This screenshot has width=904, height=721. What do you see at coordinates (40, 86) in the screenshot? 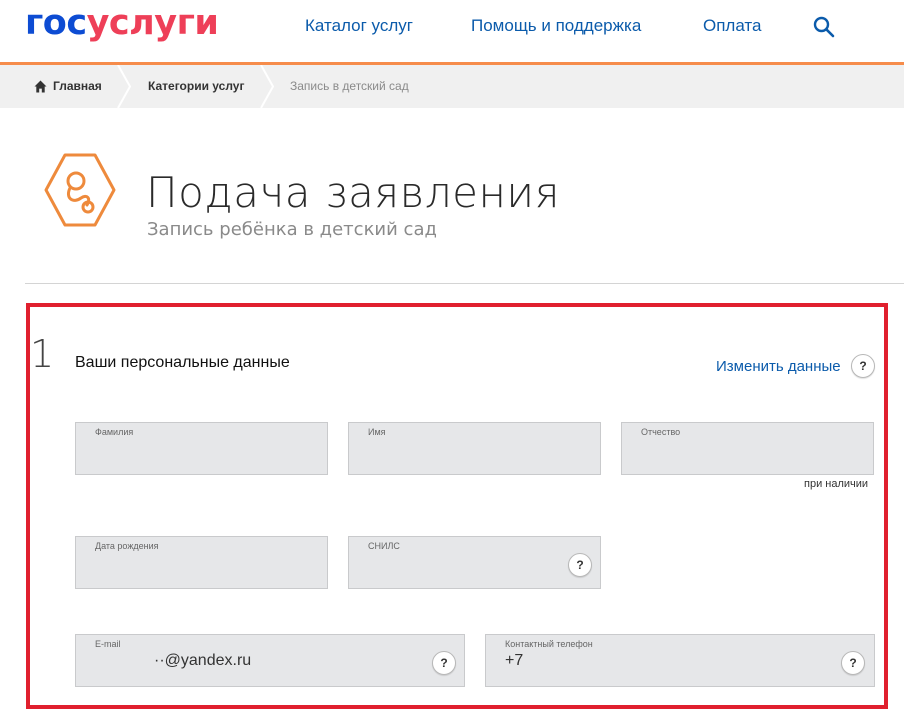
I see `home-icon` at bounding box center [40, 86].